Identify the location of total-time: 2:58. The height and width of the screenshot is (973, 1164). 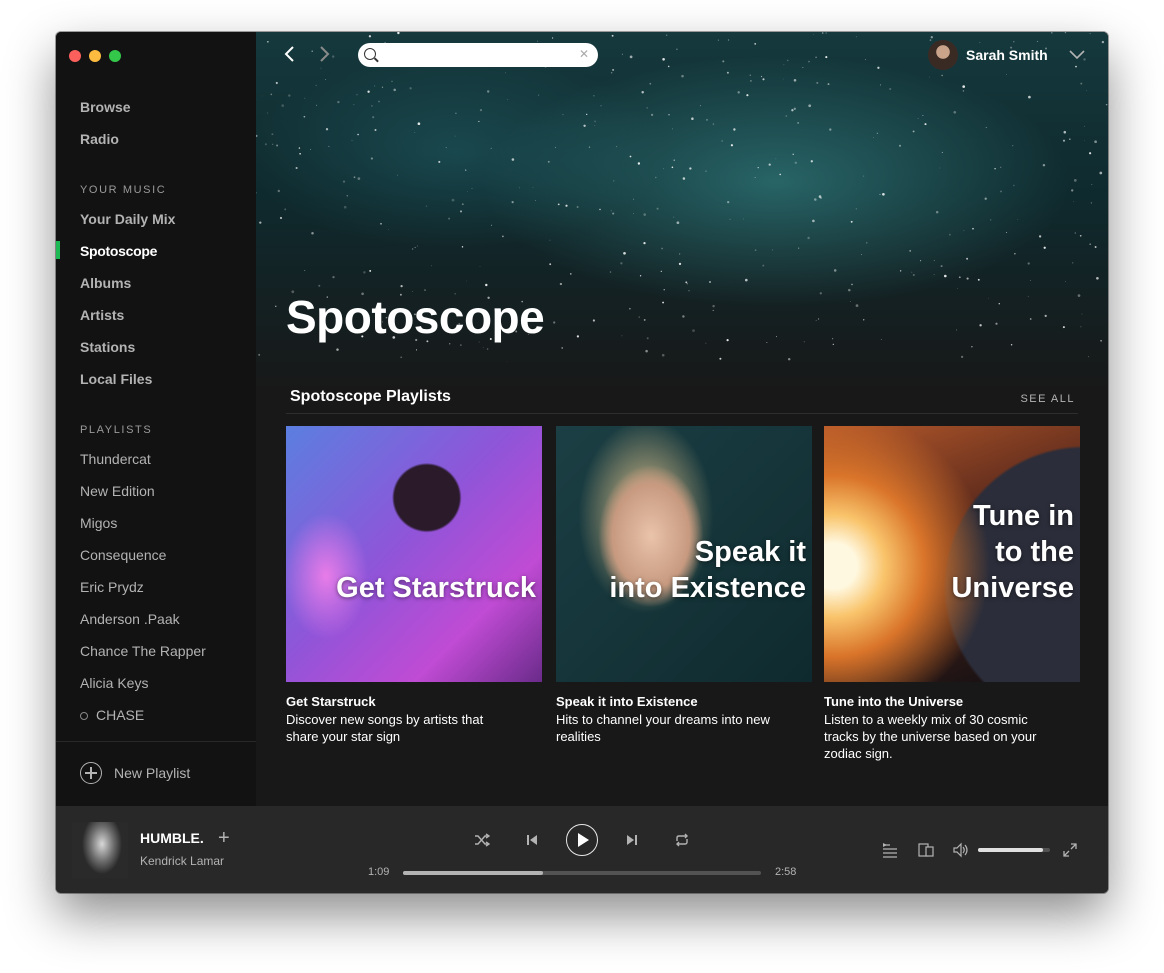
(786, 872).